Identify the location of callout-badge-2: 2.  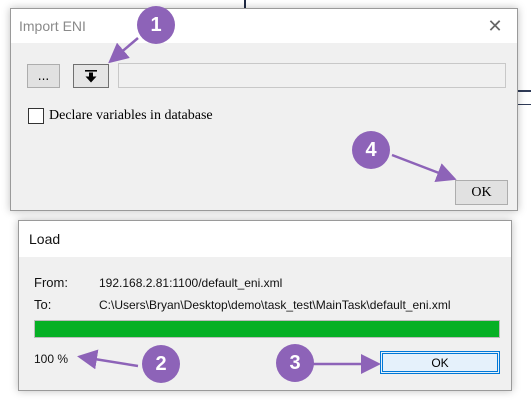
(161, 364).